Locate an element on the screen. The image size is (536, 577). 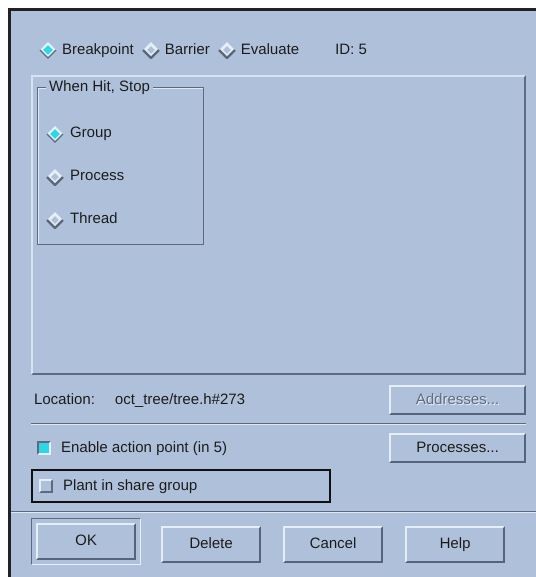
dialog-button: Cancel is located at coordinates (333, 544).